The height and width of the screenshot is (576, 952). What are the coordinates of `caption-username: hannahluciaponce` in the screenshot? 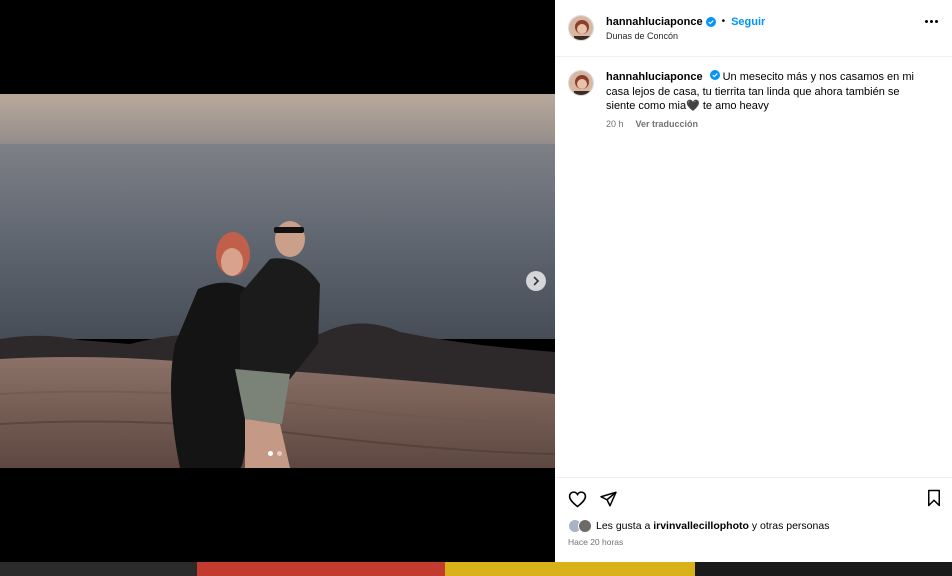 It's located at (654, 77).